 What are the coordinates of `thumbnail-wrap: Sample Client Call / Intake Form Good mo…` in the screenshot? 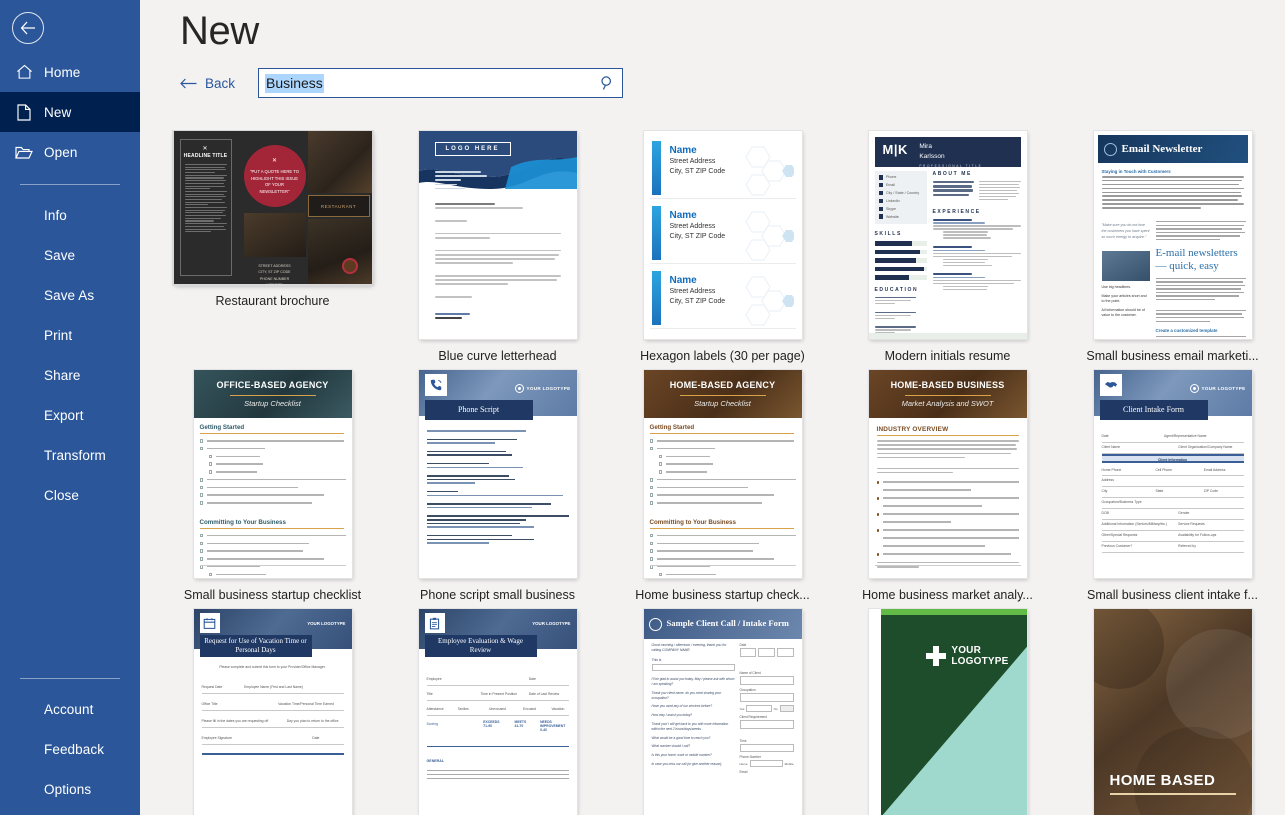 It's located at (723, 711).